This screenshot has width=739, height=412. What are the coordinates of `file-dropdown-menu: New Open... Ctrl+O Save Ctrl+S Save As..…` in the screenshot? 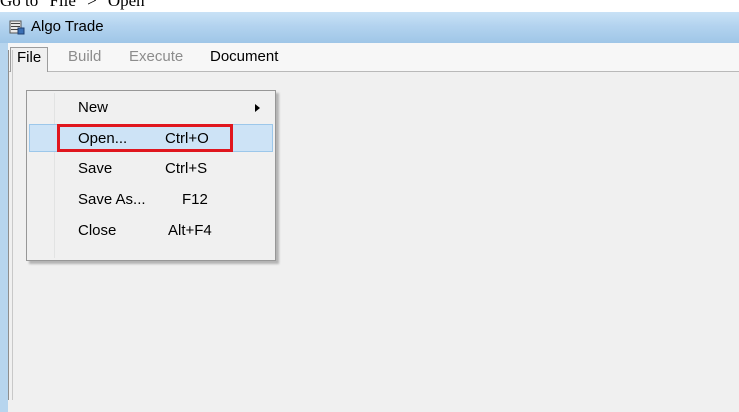 It's located at (151, 175).